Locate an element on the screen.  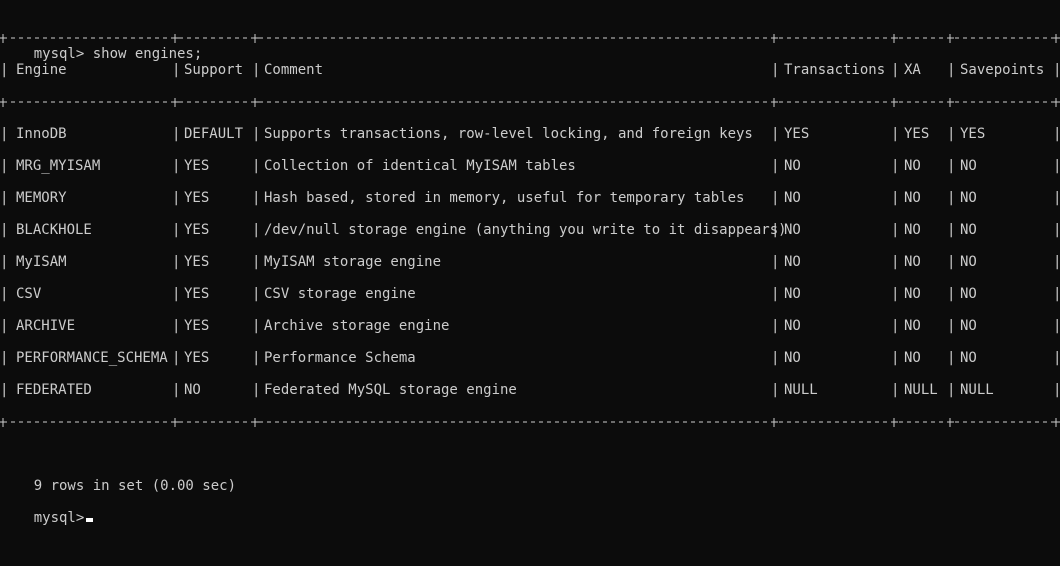
table-border-header is located at coordinates (530, 102).